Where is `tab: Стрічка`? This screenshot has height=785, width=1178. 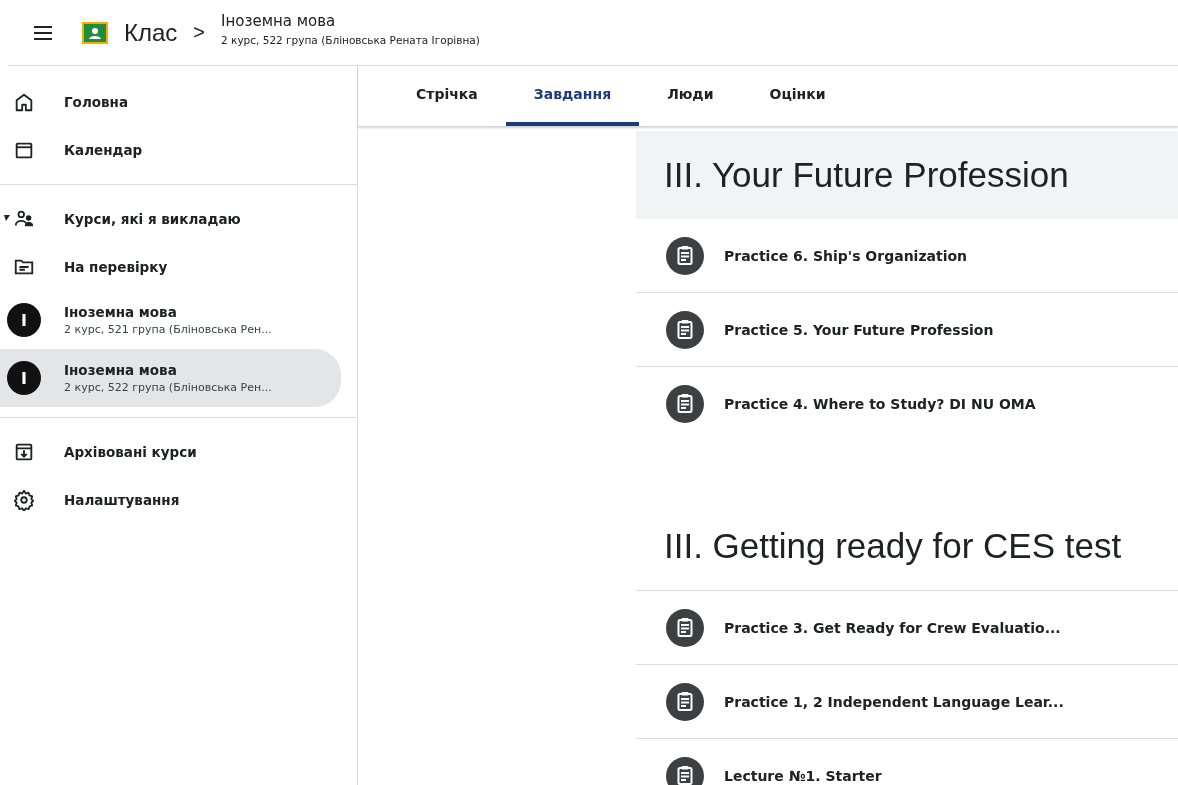
tab: Стрічка is located at coordinates (451, 96).